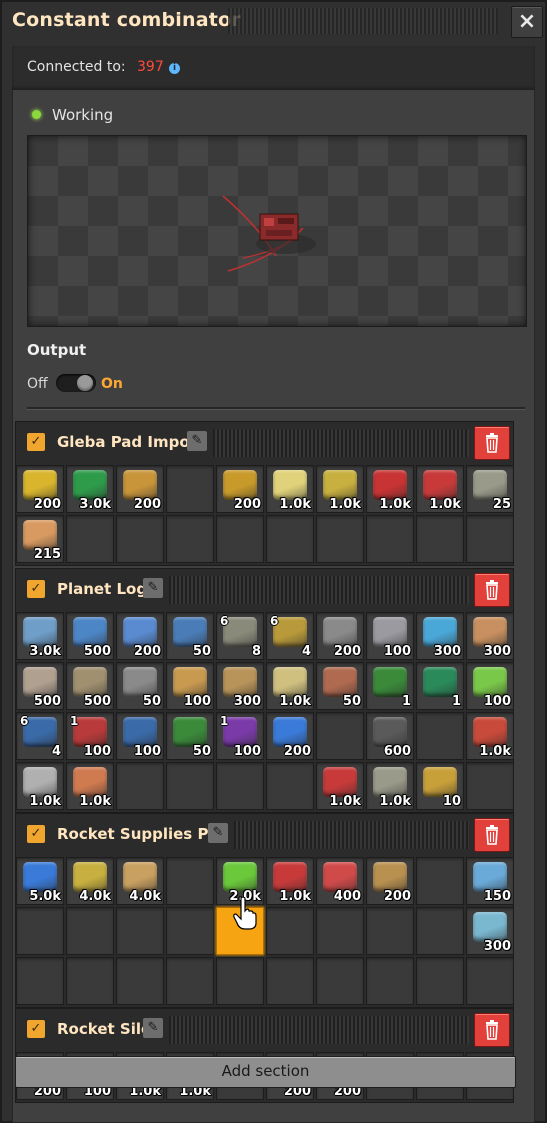 Image resolution: width=547 pixels, height=1123 pixels. What do you see at coordinates (490, 489) in the screenshot?
I see `signal-slot: 25` at bounding box center [490, 489].